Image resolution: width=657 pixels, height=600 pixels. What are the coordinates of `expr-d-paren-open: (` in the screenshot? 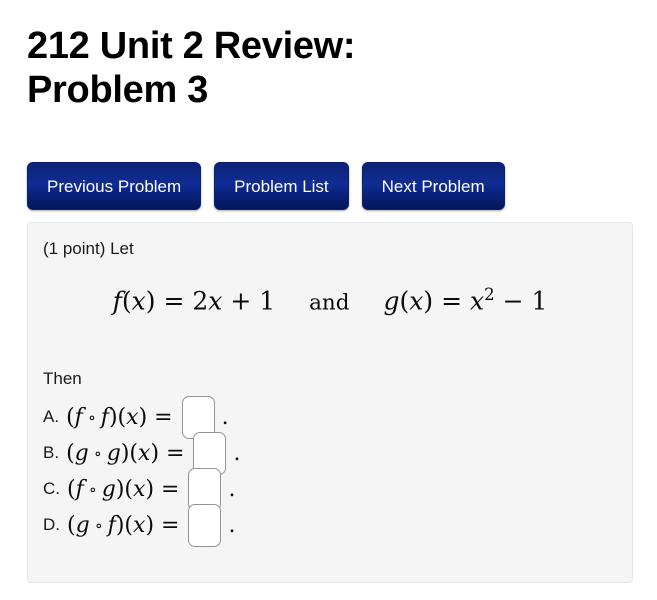 It's located at (71, 525).